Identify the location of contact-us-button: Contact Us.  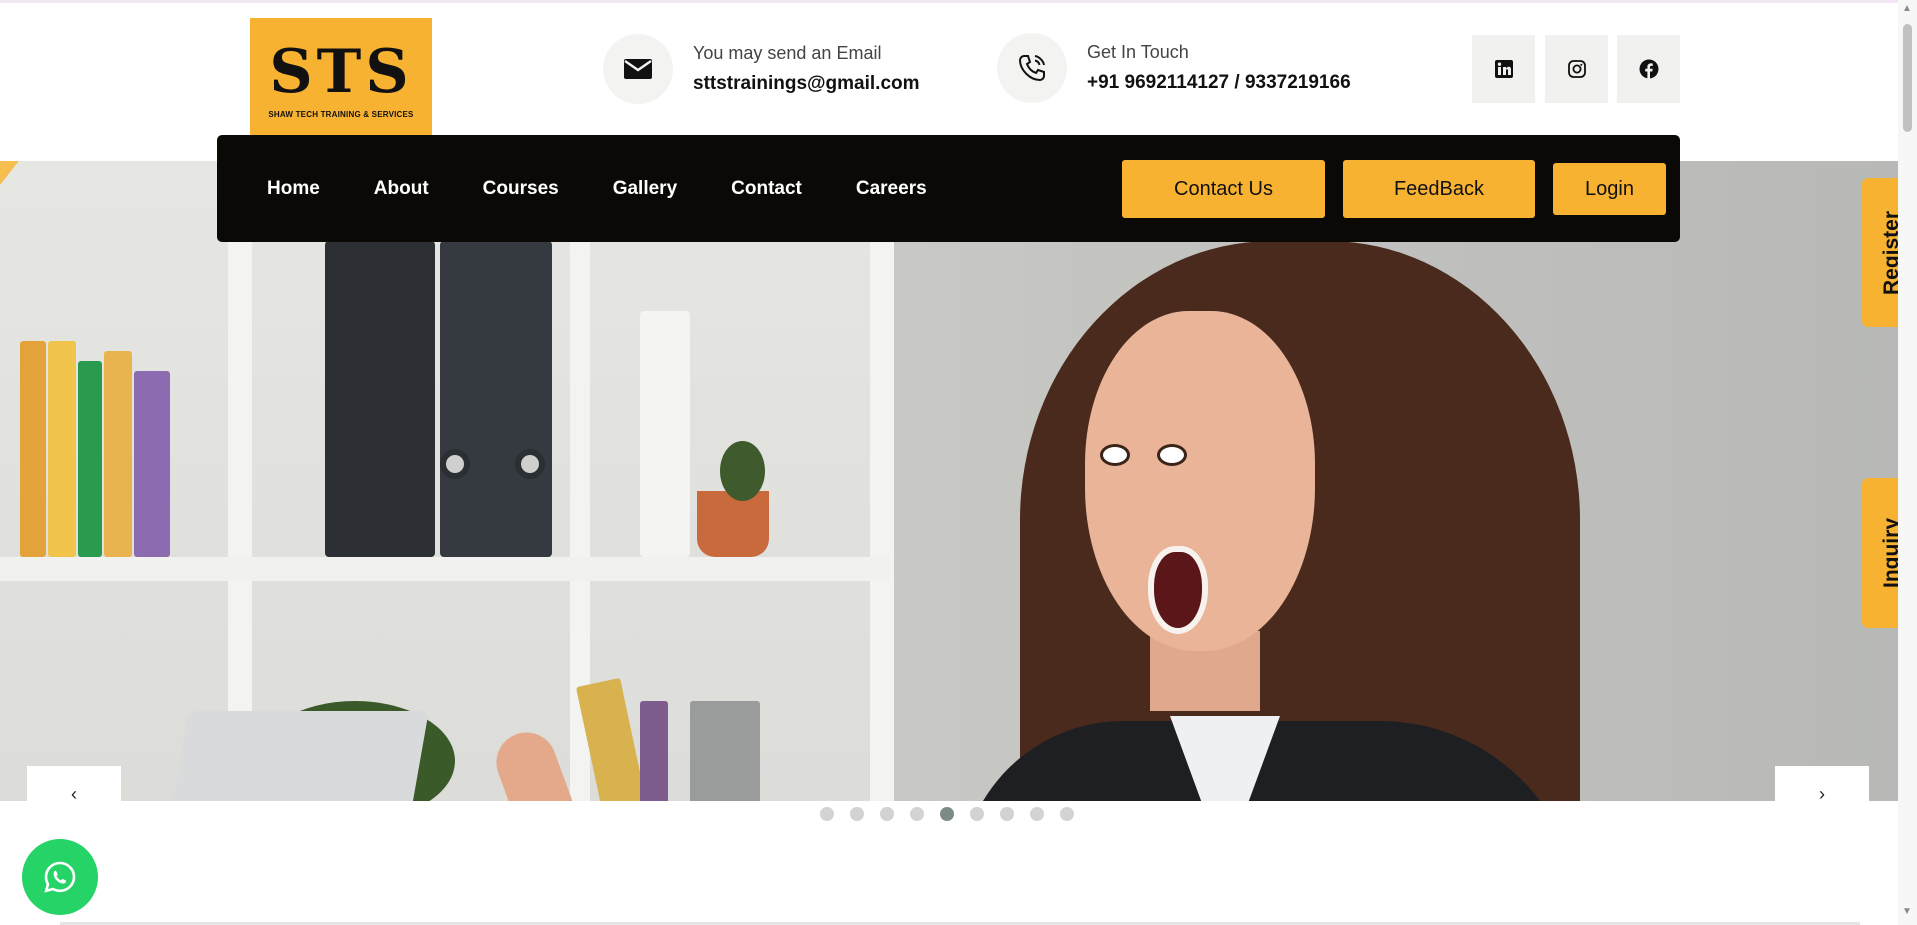
(1223, 189).